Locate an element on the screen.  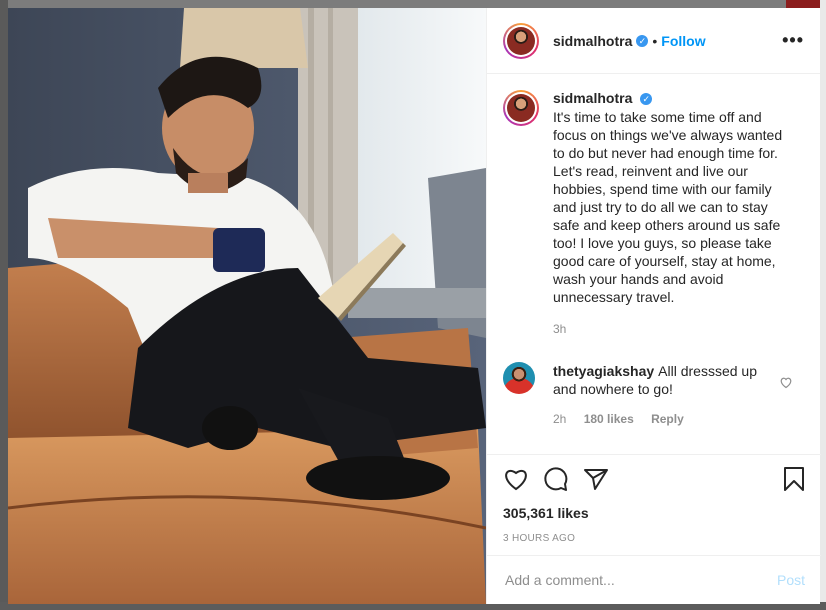
author-avatar is located at coordinates (521, 40).